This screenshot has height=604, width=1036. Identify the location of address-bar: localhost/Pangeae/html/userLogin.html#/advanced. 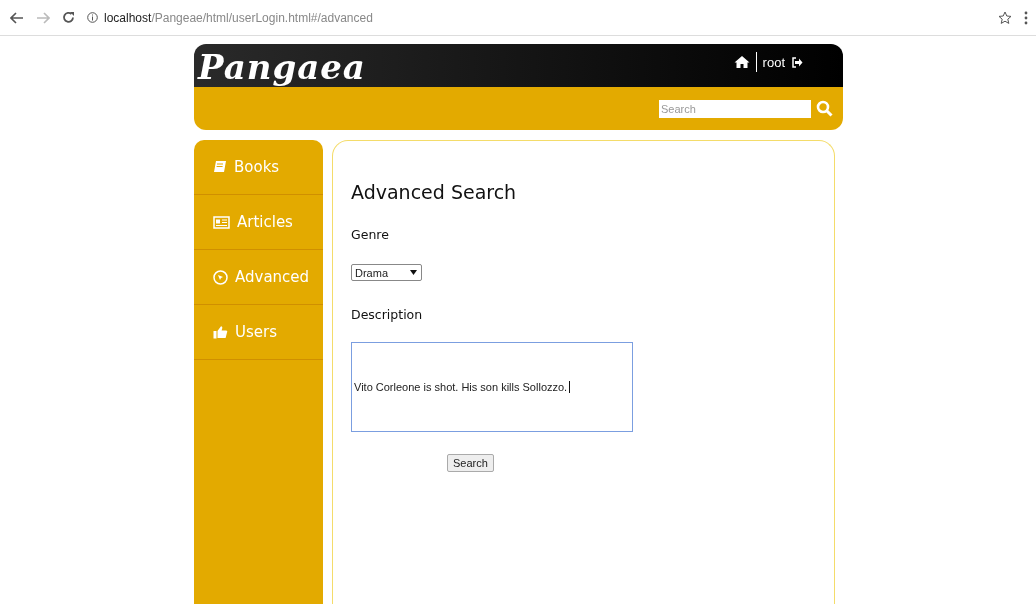
(230, 17).